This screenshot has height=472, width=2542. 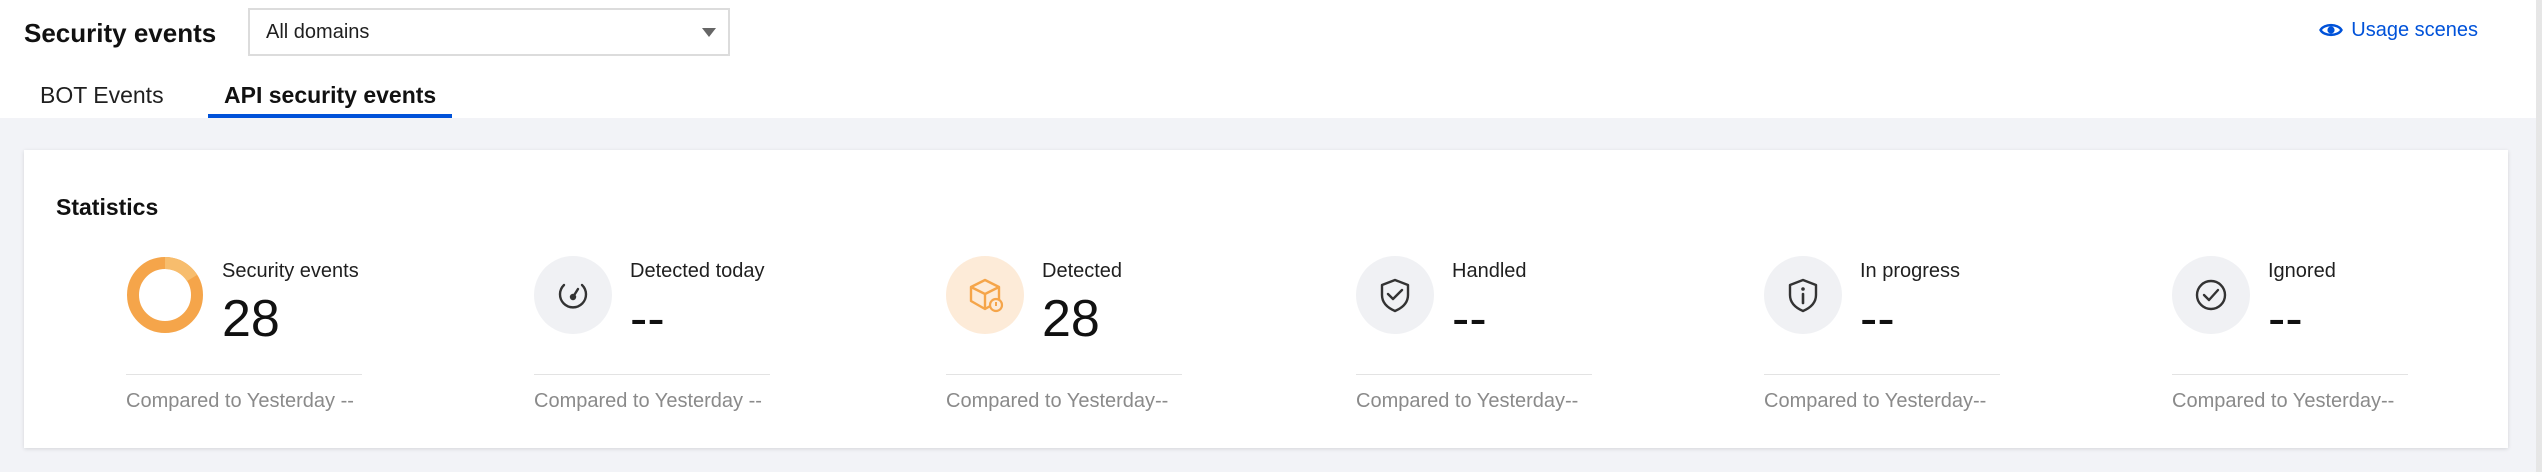 What do you see at coordinates (165, 295) in the screenshot?
I see `donut-chart-icon` at bounding box center [165, 295].